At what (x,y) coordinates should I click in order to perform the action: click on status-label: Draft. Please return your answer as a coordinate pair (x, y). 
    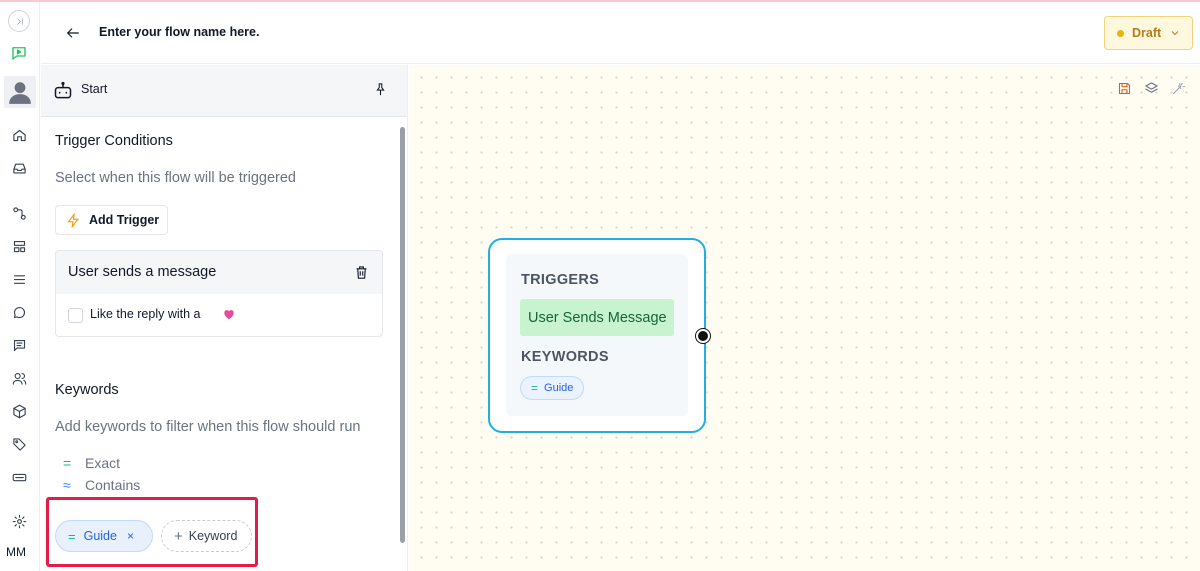
    Looking at the image, I should click on (1147, 33).